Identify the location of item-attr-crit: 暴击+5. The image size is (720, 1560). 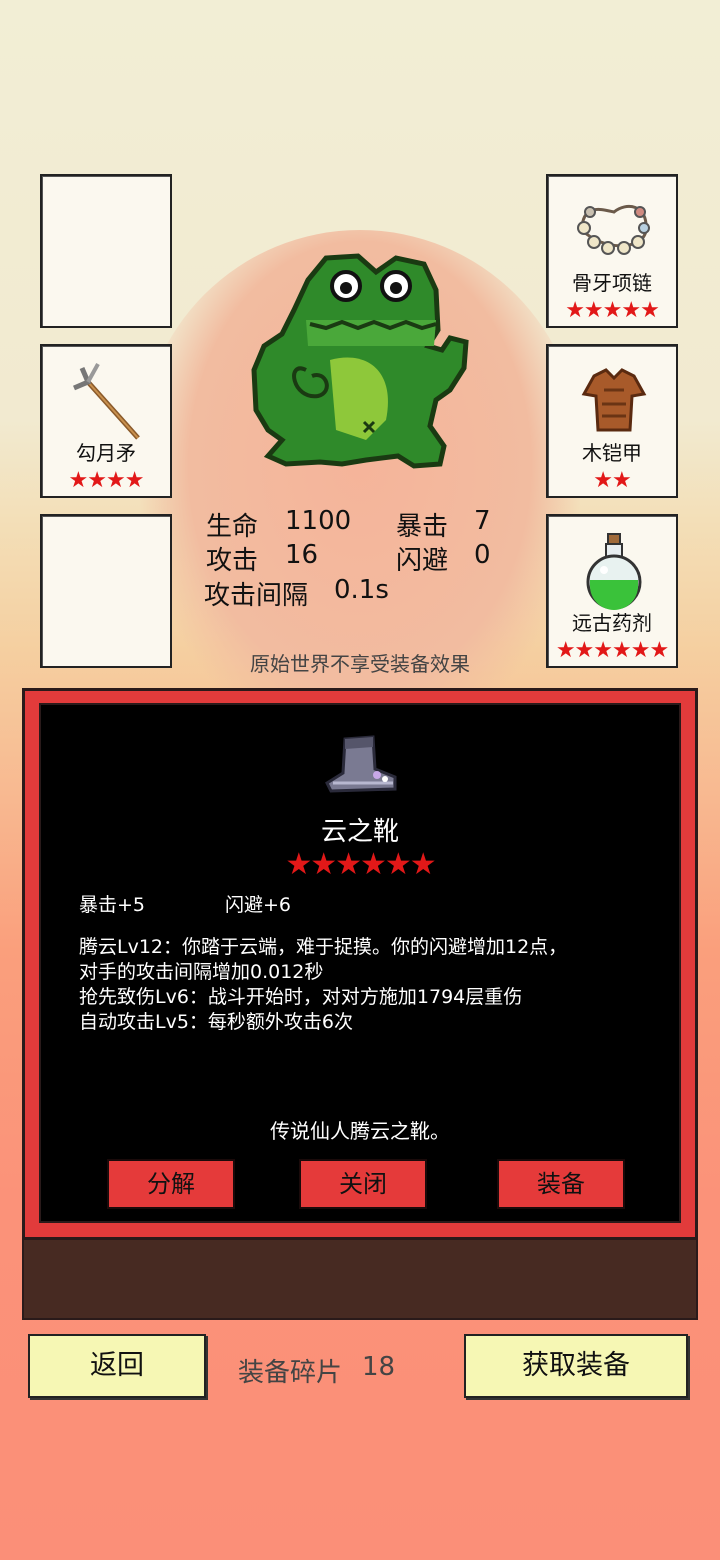
(112, 905).